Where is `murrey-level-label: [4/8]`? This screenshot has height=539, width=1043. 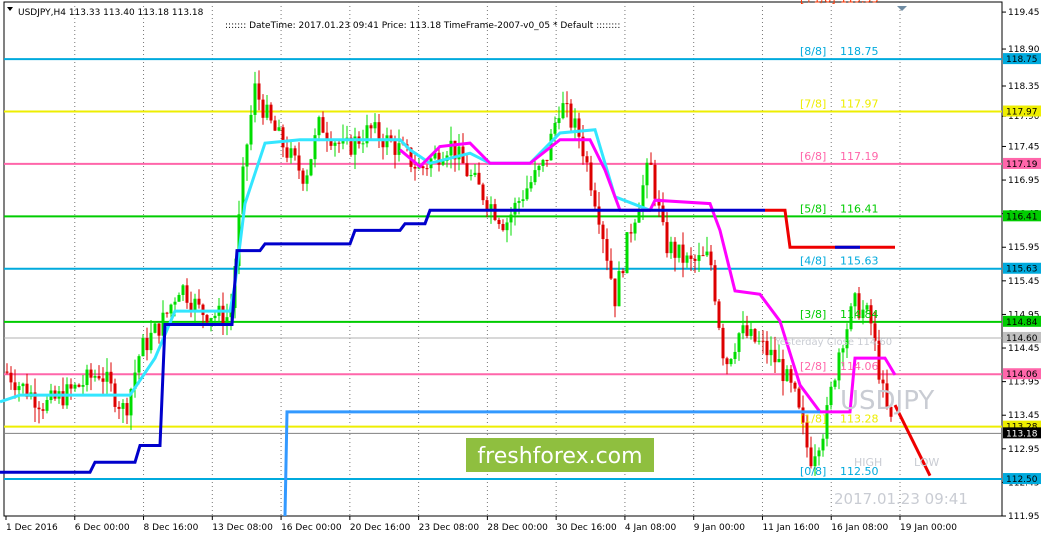 murrey-level-label: [4/8] is located at coordinates (813, 261).